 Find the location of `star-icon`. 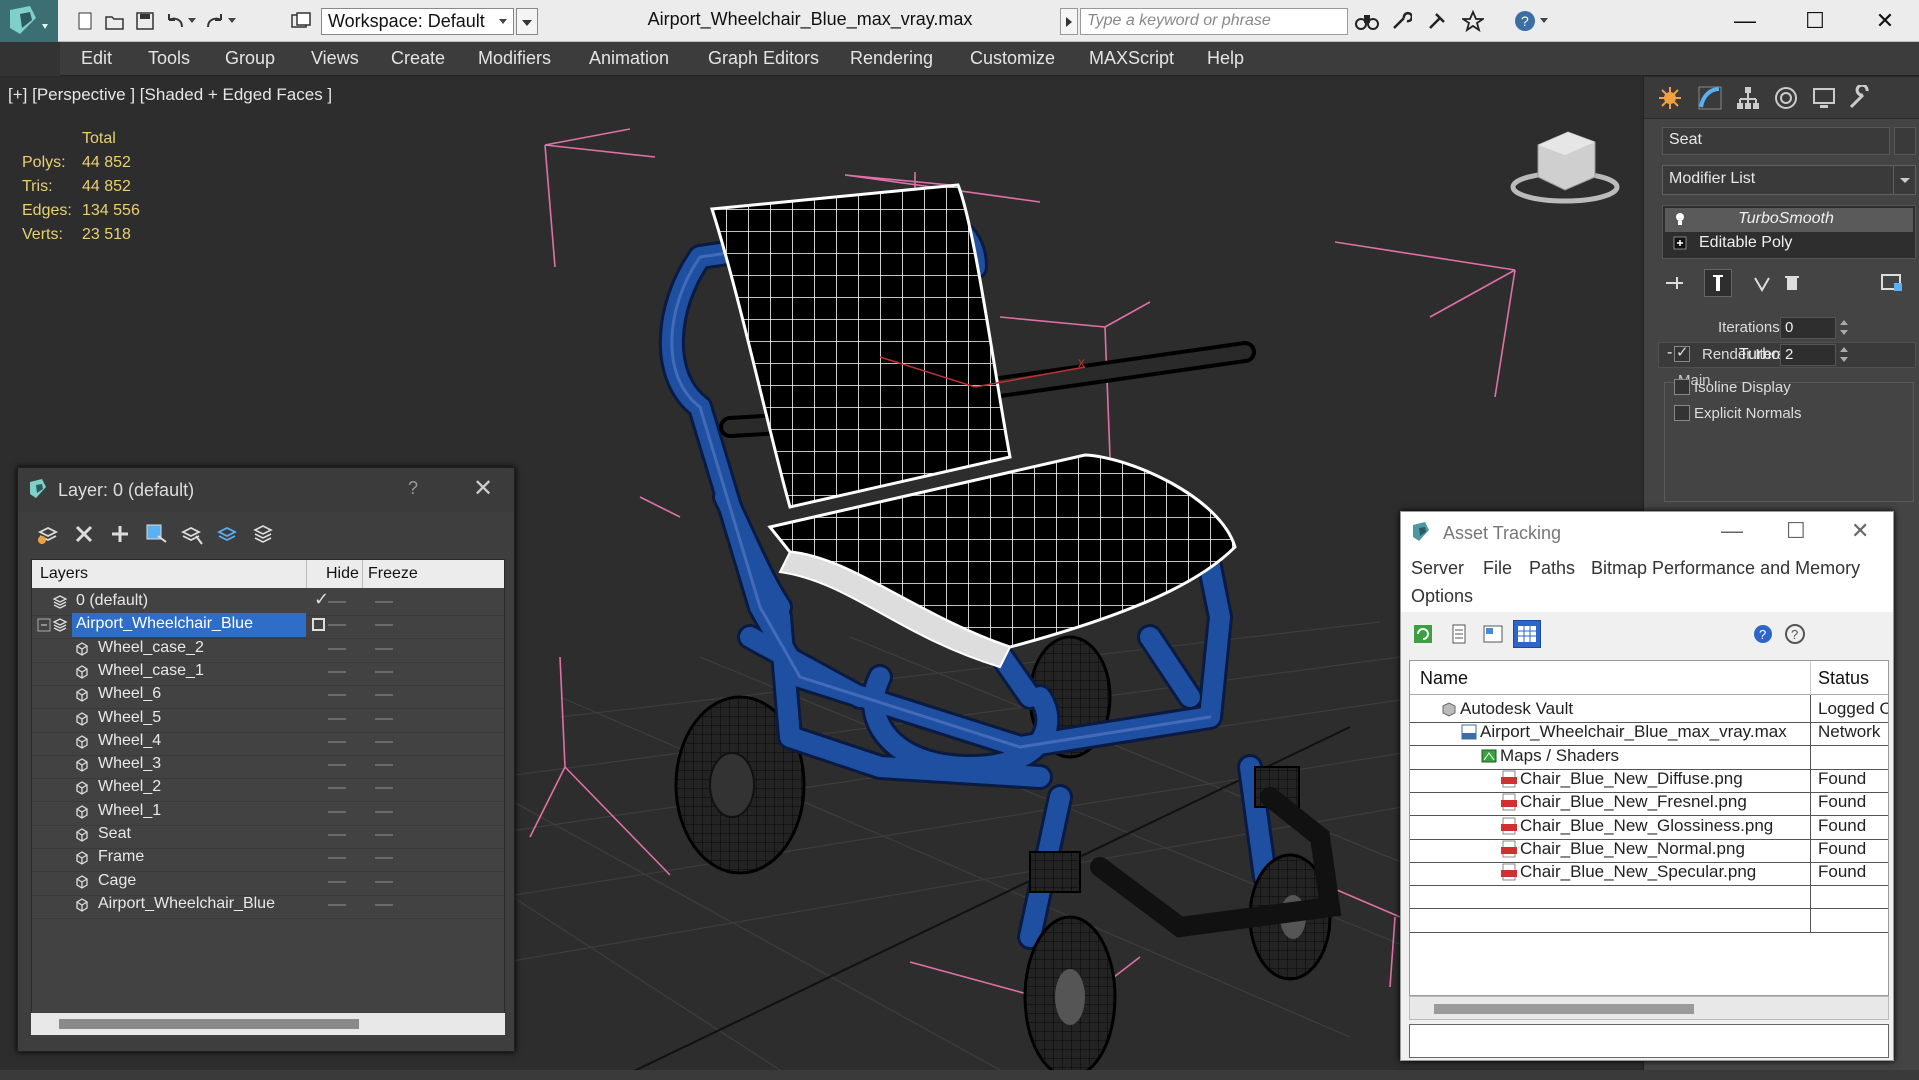

star-icon is located at coordinates (1473, 21).